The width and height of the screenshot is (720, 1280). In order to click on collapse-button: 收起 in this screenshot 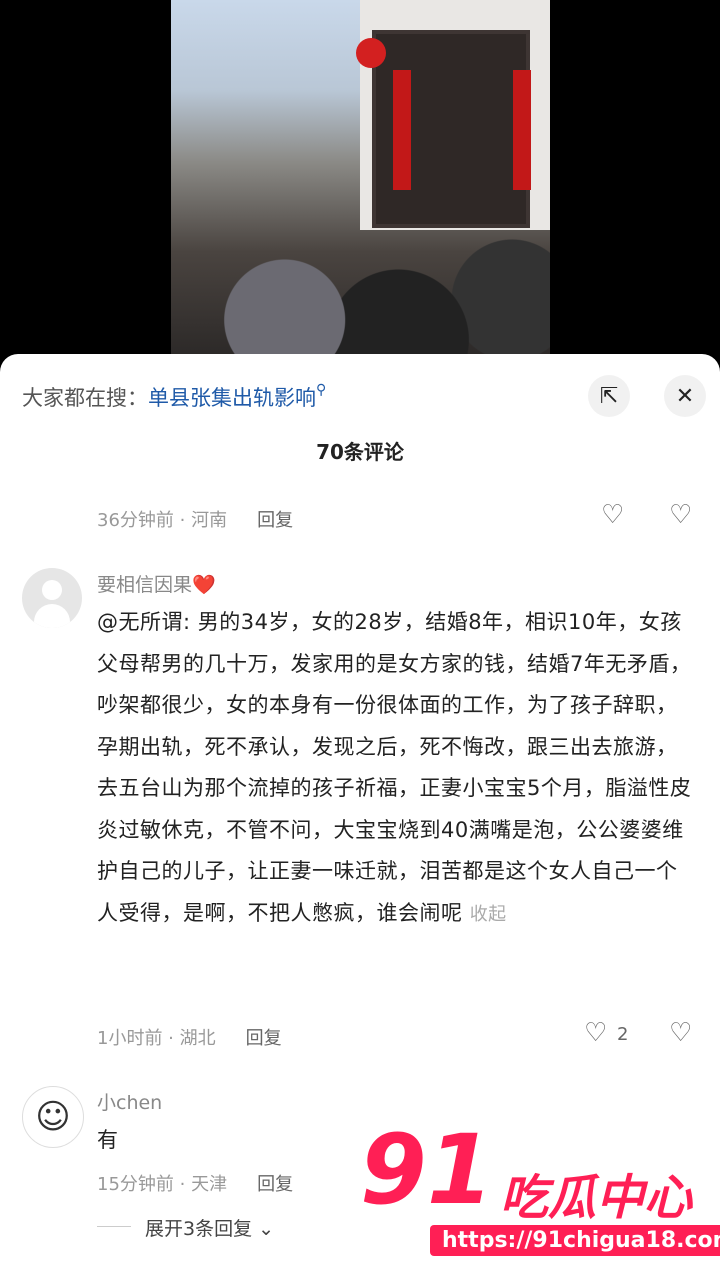, I will do `click(488, 914)`.